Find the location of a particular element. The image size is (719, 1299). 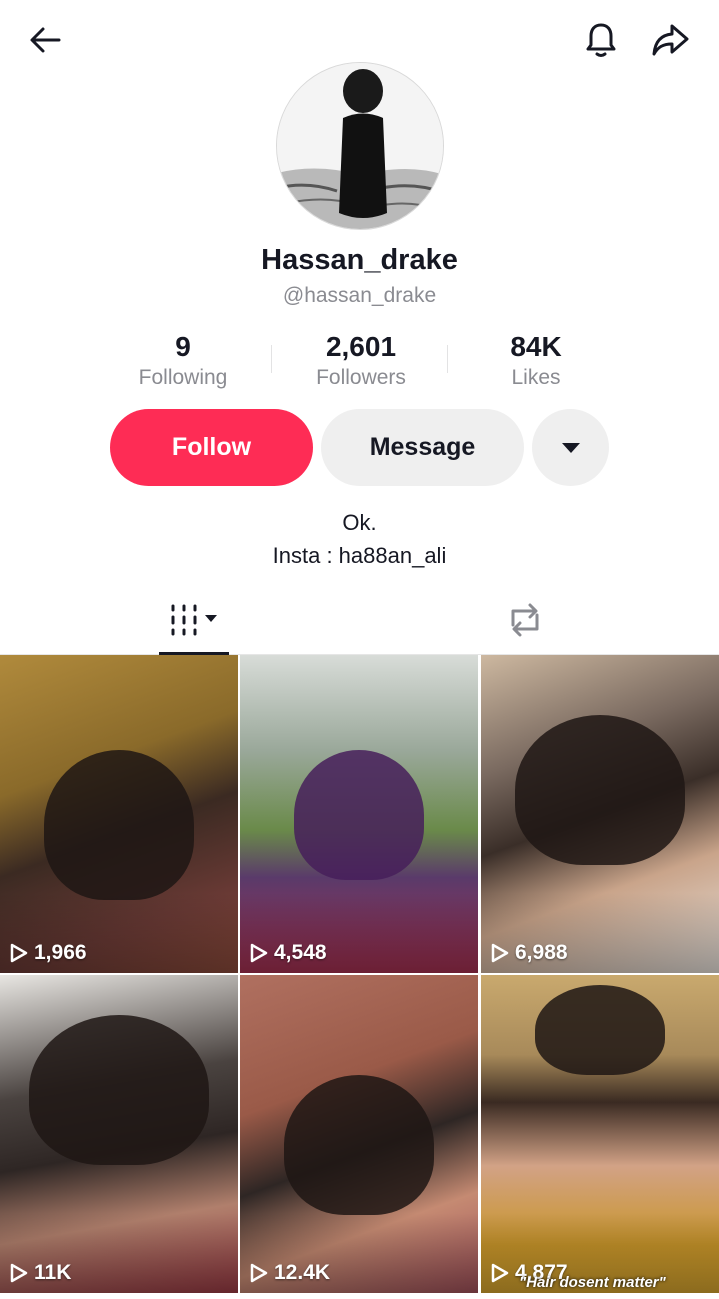

view-count-text: 12.4K is located at coordinates (302, 1272).